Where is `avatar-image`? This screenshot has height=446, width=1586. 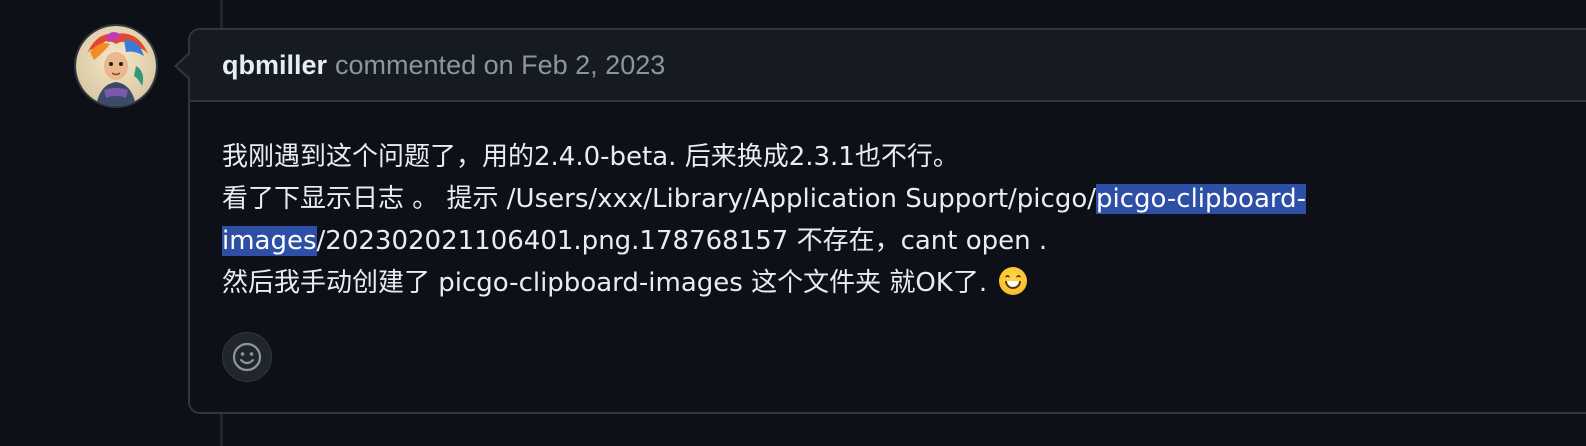 avatar-image is located at coordinates (116, 66).